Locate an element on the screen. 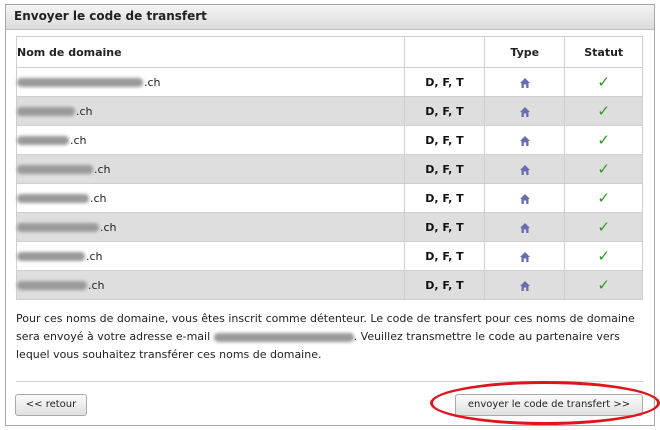 This screenshot has height=430, width=660. panel-title: Envoyer le code de transfert is located at coordinates (110, 16).